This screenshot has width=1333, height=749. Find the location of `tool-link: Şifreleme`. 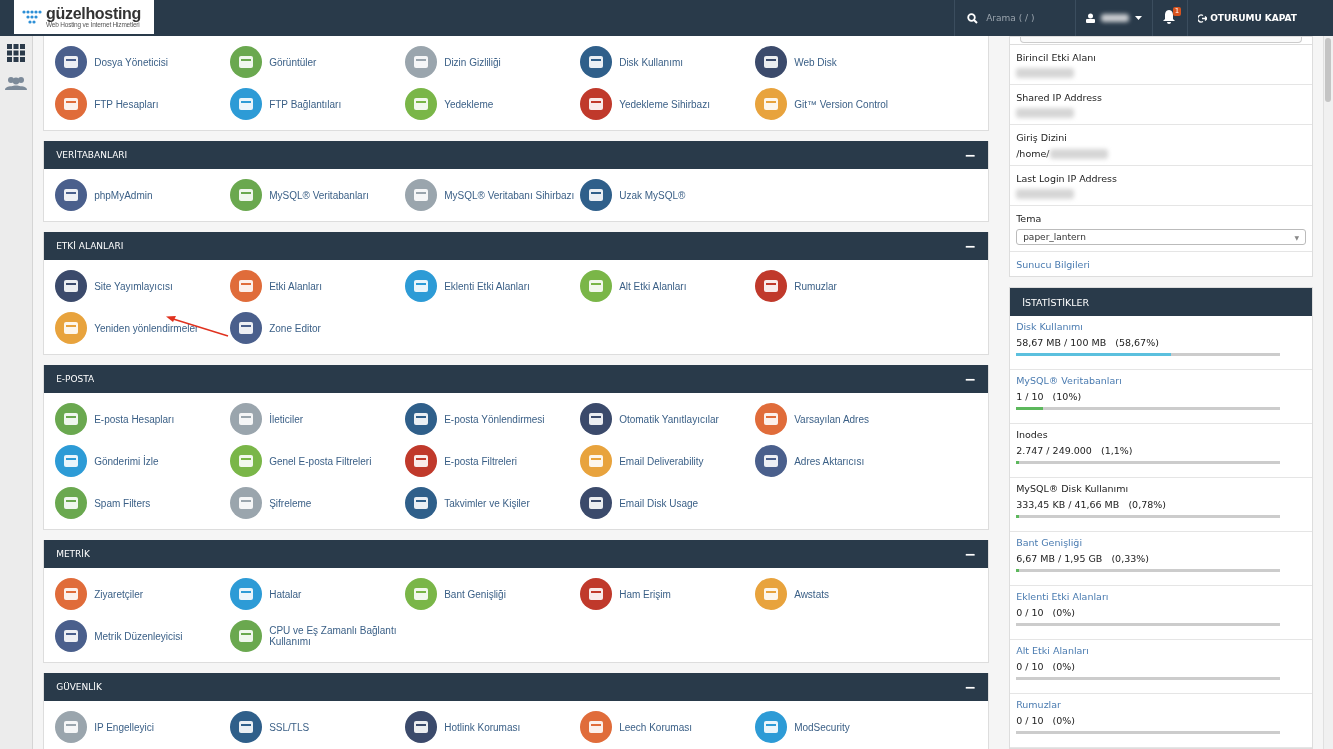

tool-link: Şifreleme is located at coordinates (317, 503).